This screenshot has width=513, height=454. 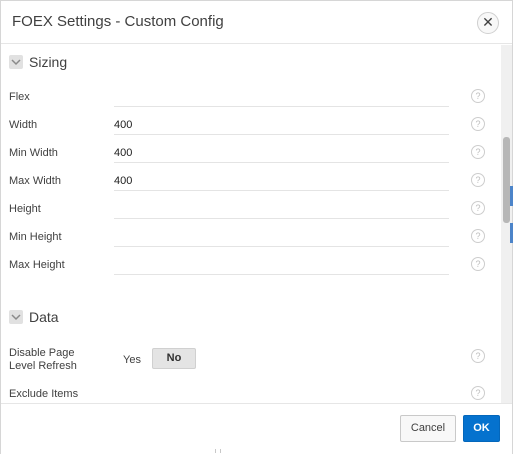 I want to click on field-label: Width, so click(x=23, y=125).